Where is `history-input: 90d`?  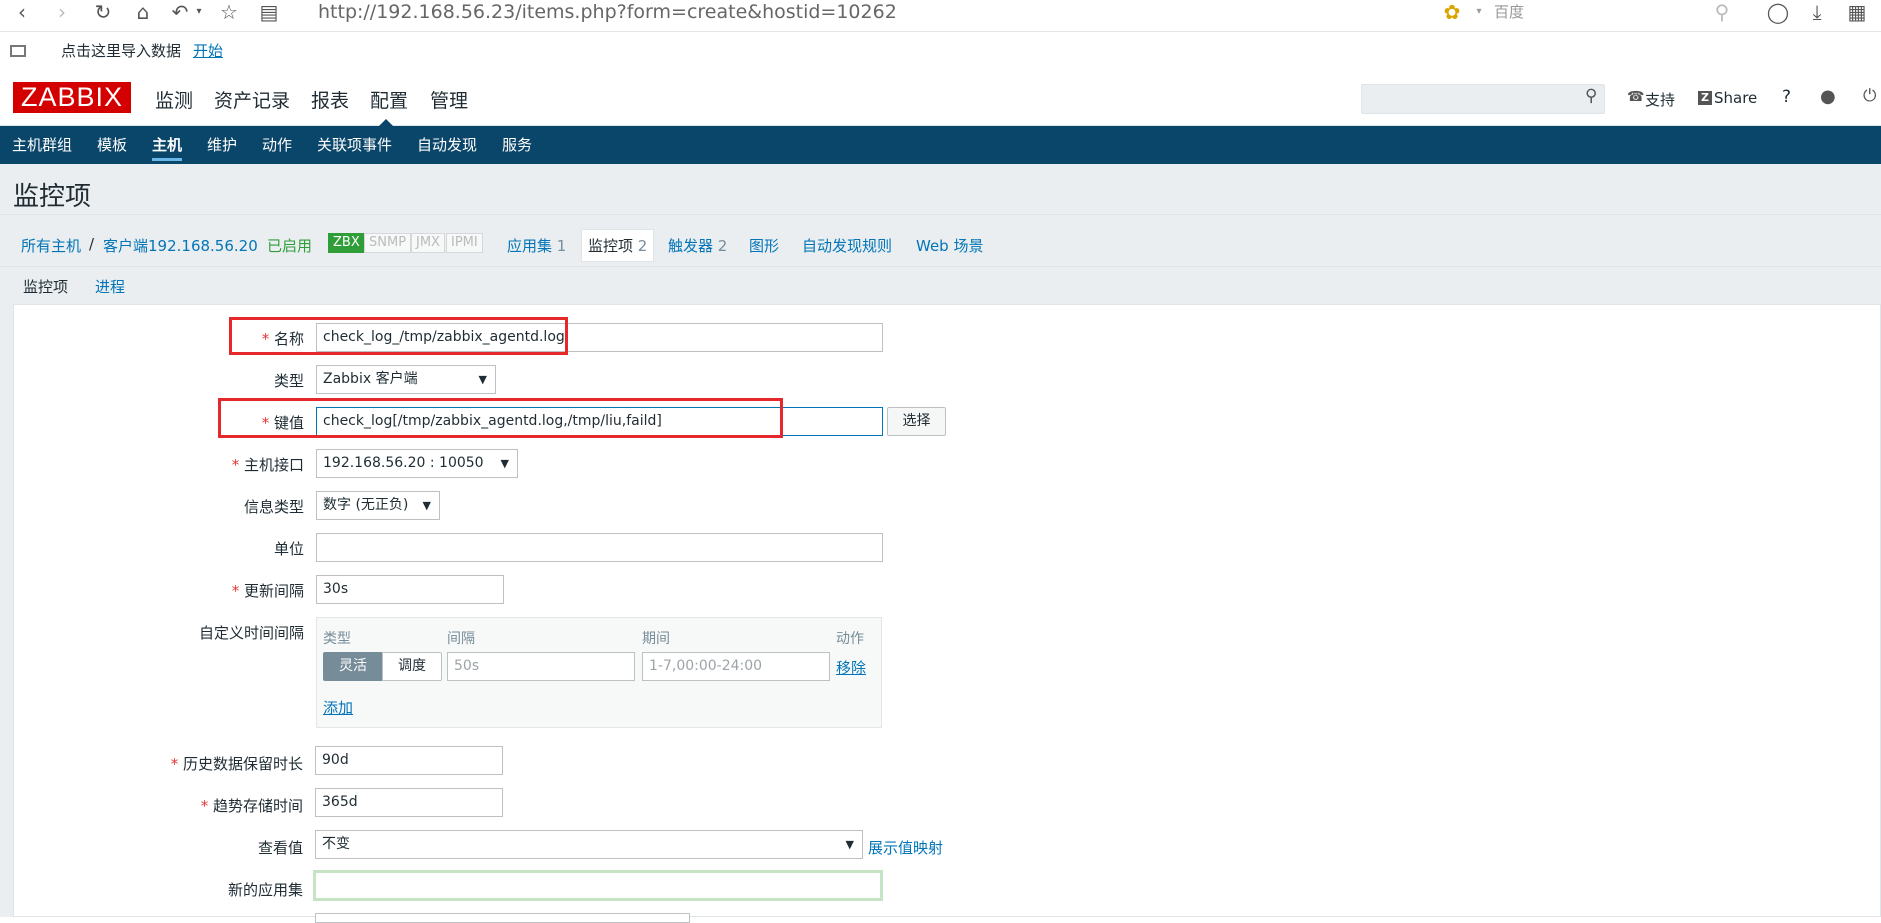 history-input: 90d is located at coordinates (409, 760).